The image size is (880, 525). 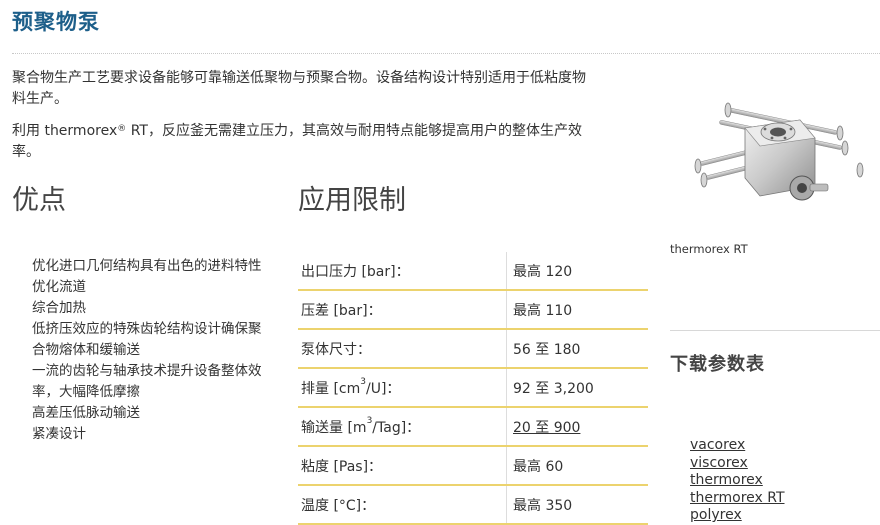 I want to click on value-cell: 最高 60, so click(x=577, y=466).